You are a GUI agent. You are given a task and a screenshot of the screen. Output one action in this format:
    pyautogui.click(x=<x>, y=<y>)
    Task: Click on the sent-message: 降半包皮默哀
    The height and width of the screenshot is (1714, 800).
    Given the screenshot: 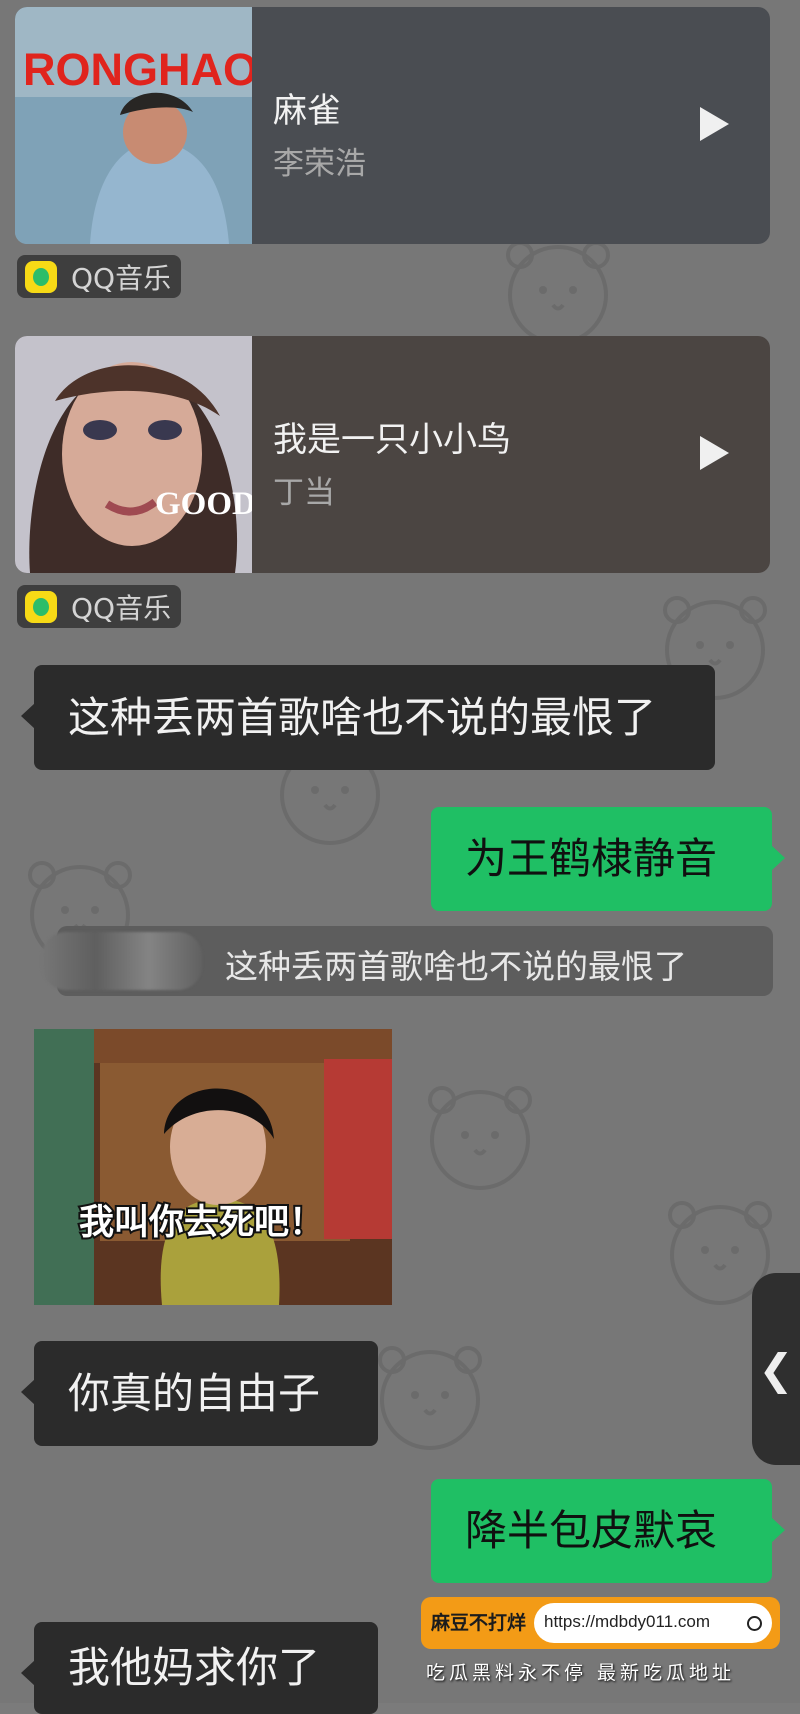 What is the action you would take?
    pyautogui.click(x=608, y=1531)
    